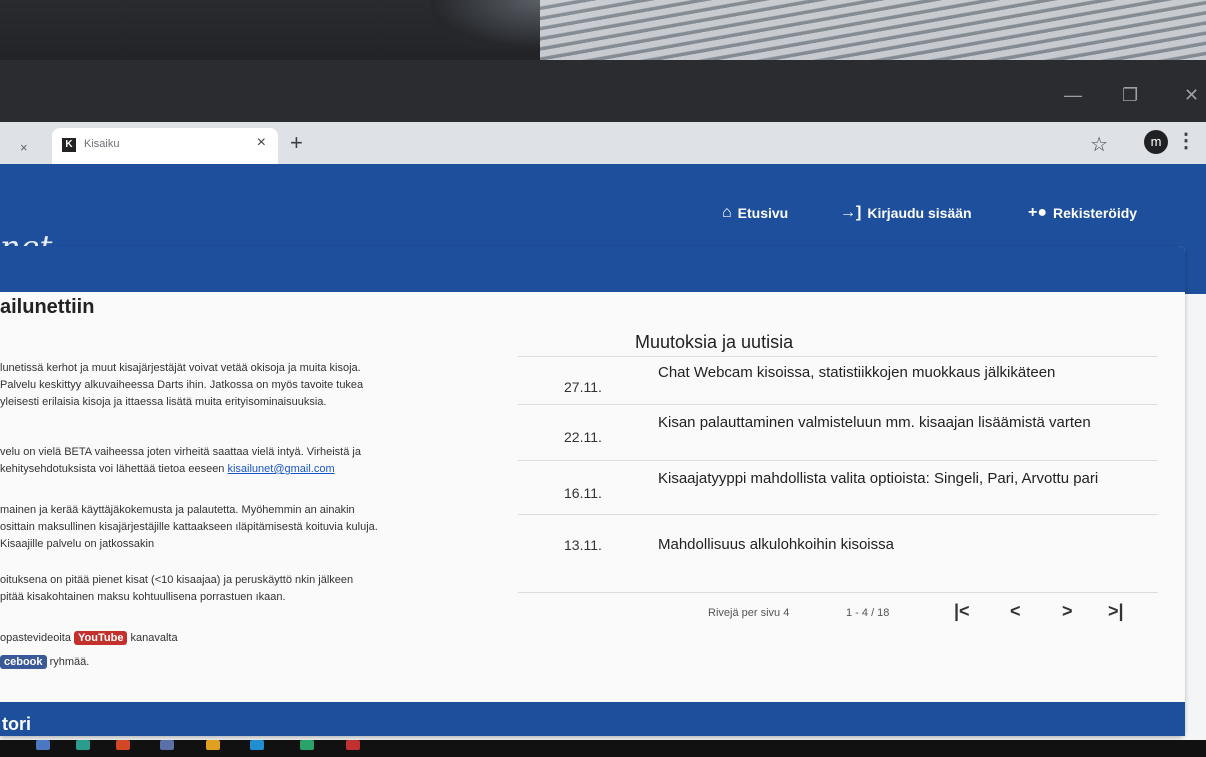 The image size is (1206, 757). What do you see at coordinates (30, 148) in the screenshot?
I see `tab-previous: ×` at bounding box center [30, 148].